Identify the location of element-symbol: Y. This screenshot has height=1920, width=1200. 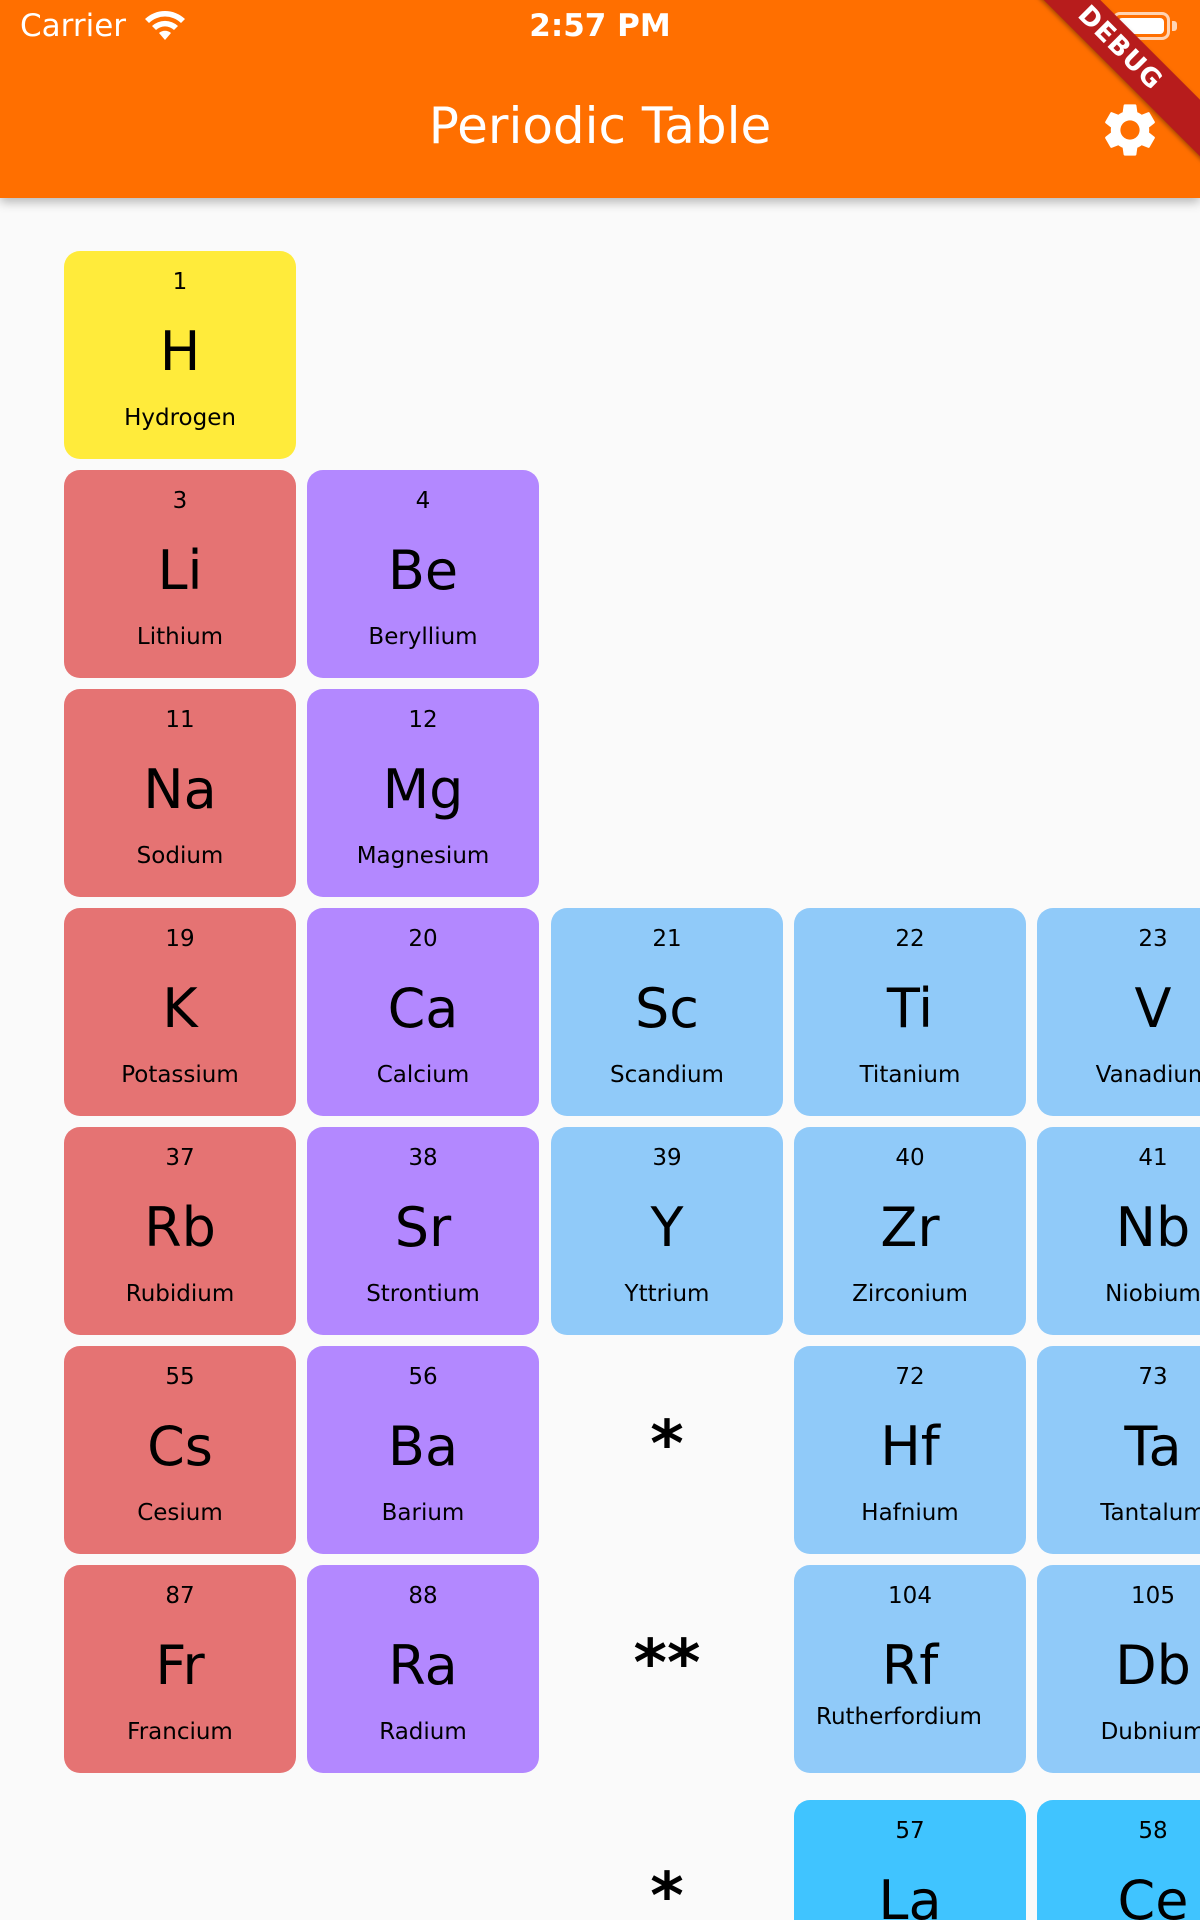
(667, 1227).